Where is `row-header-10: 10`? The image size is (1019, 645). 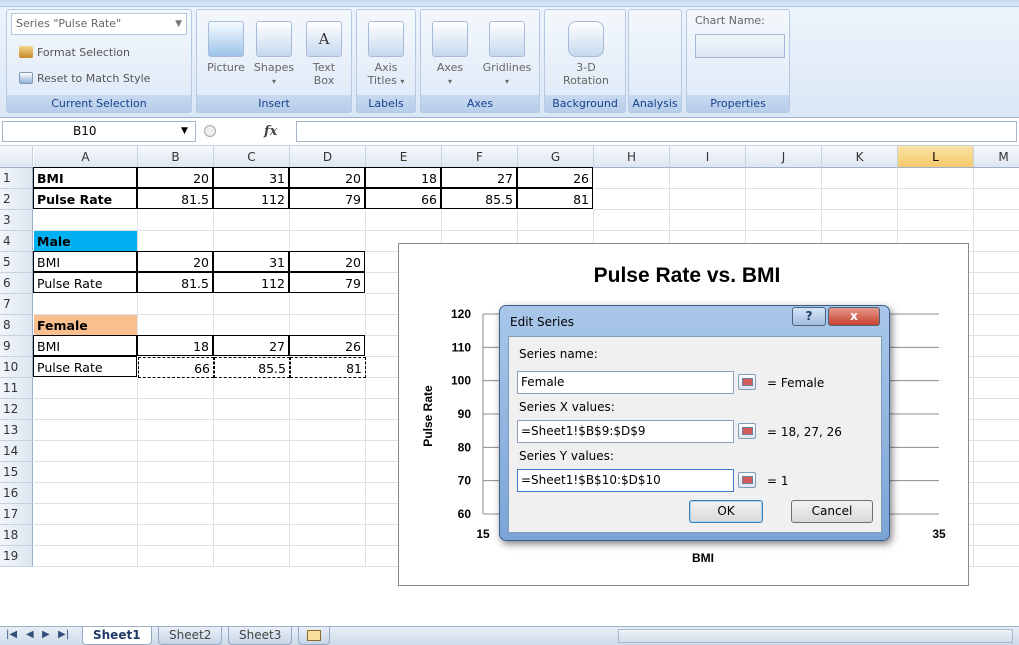
row-header-10: 10 is located at coordinates (16, 367).